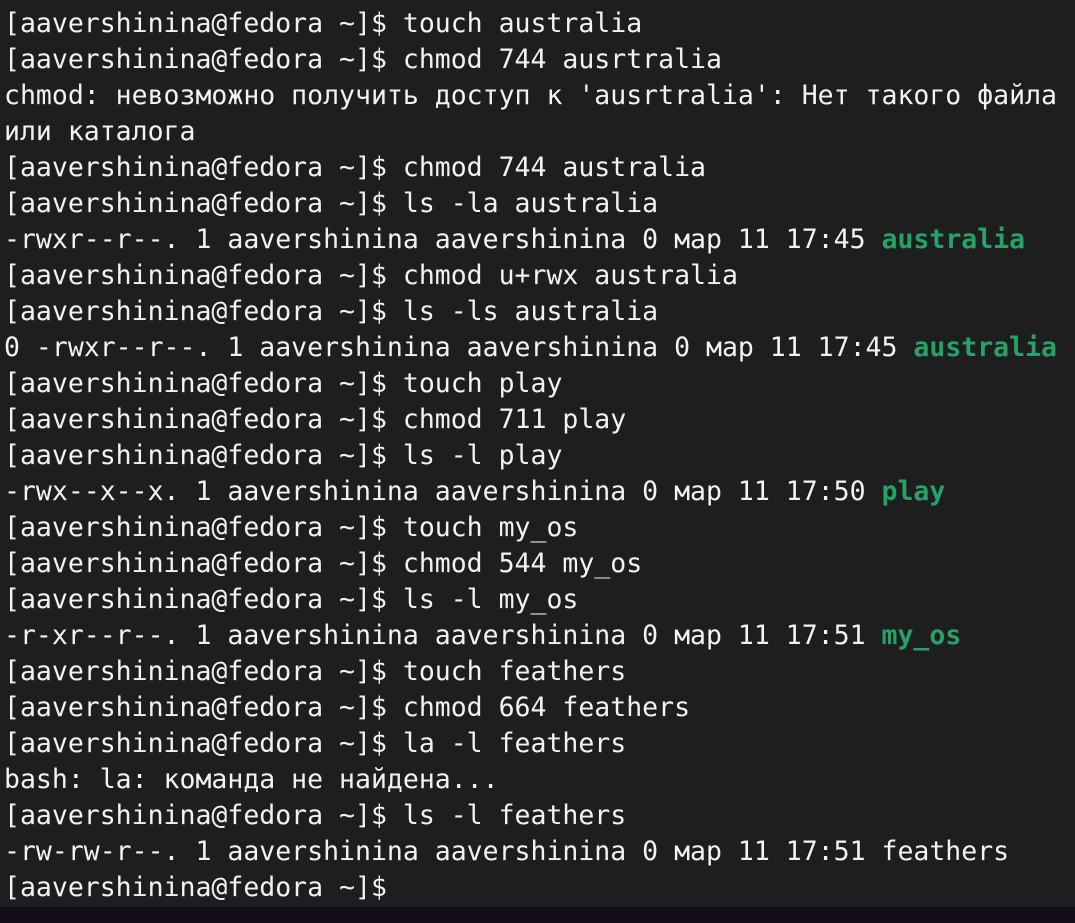  Describe the element at coordinates (315, 815) in the screenshot. I see `terminal-text: [aavershinina@fedora ~]$ ls -l feathers` at that location.